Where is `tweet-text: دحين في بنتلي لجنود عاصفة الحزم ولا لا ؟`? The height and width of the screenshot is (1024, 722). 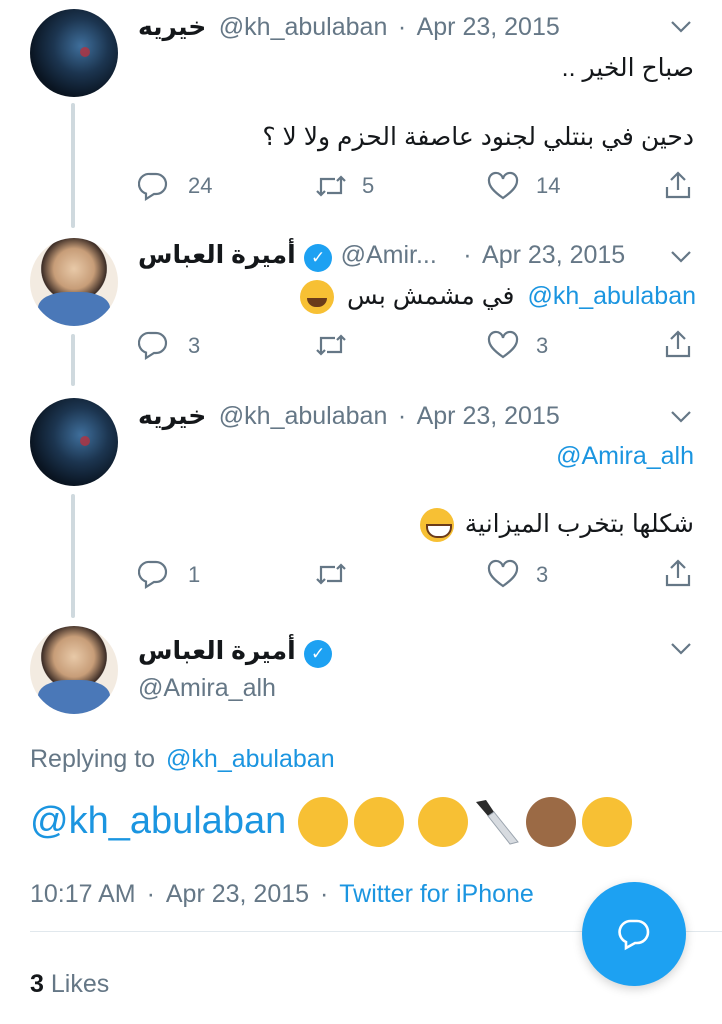
tweet-text: دحين في بنتلي لجنود عاصفة الحزم ولا لا ؟ is located at coordinates (478, 137).